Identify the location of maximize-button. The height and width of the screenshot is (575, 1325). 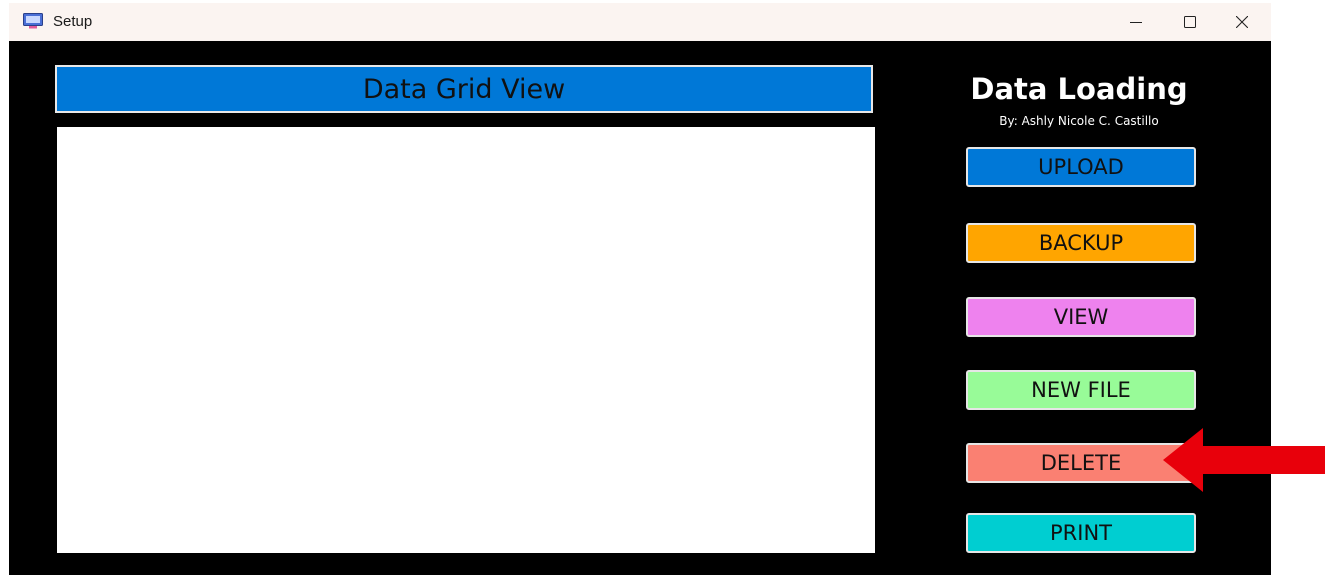
(1190, 22).